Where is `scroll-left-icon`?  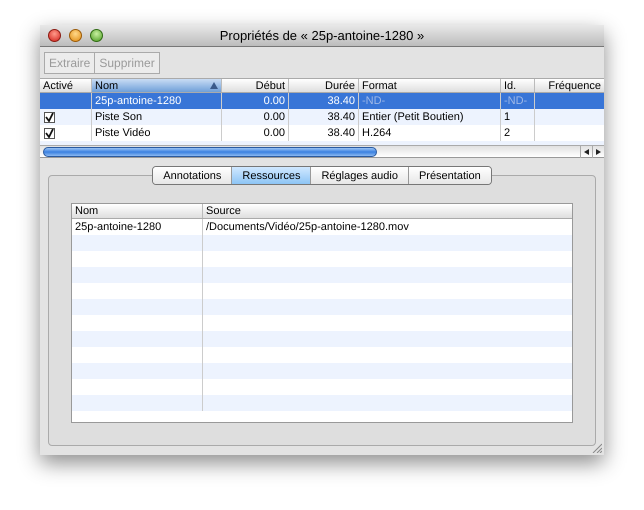 scroll-left-icon is located at coordinates (586, 152).